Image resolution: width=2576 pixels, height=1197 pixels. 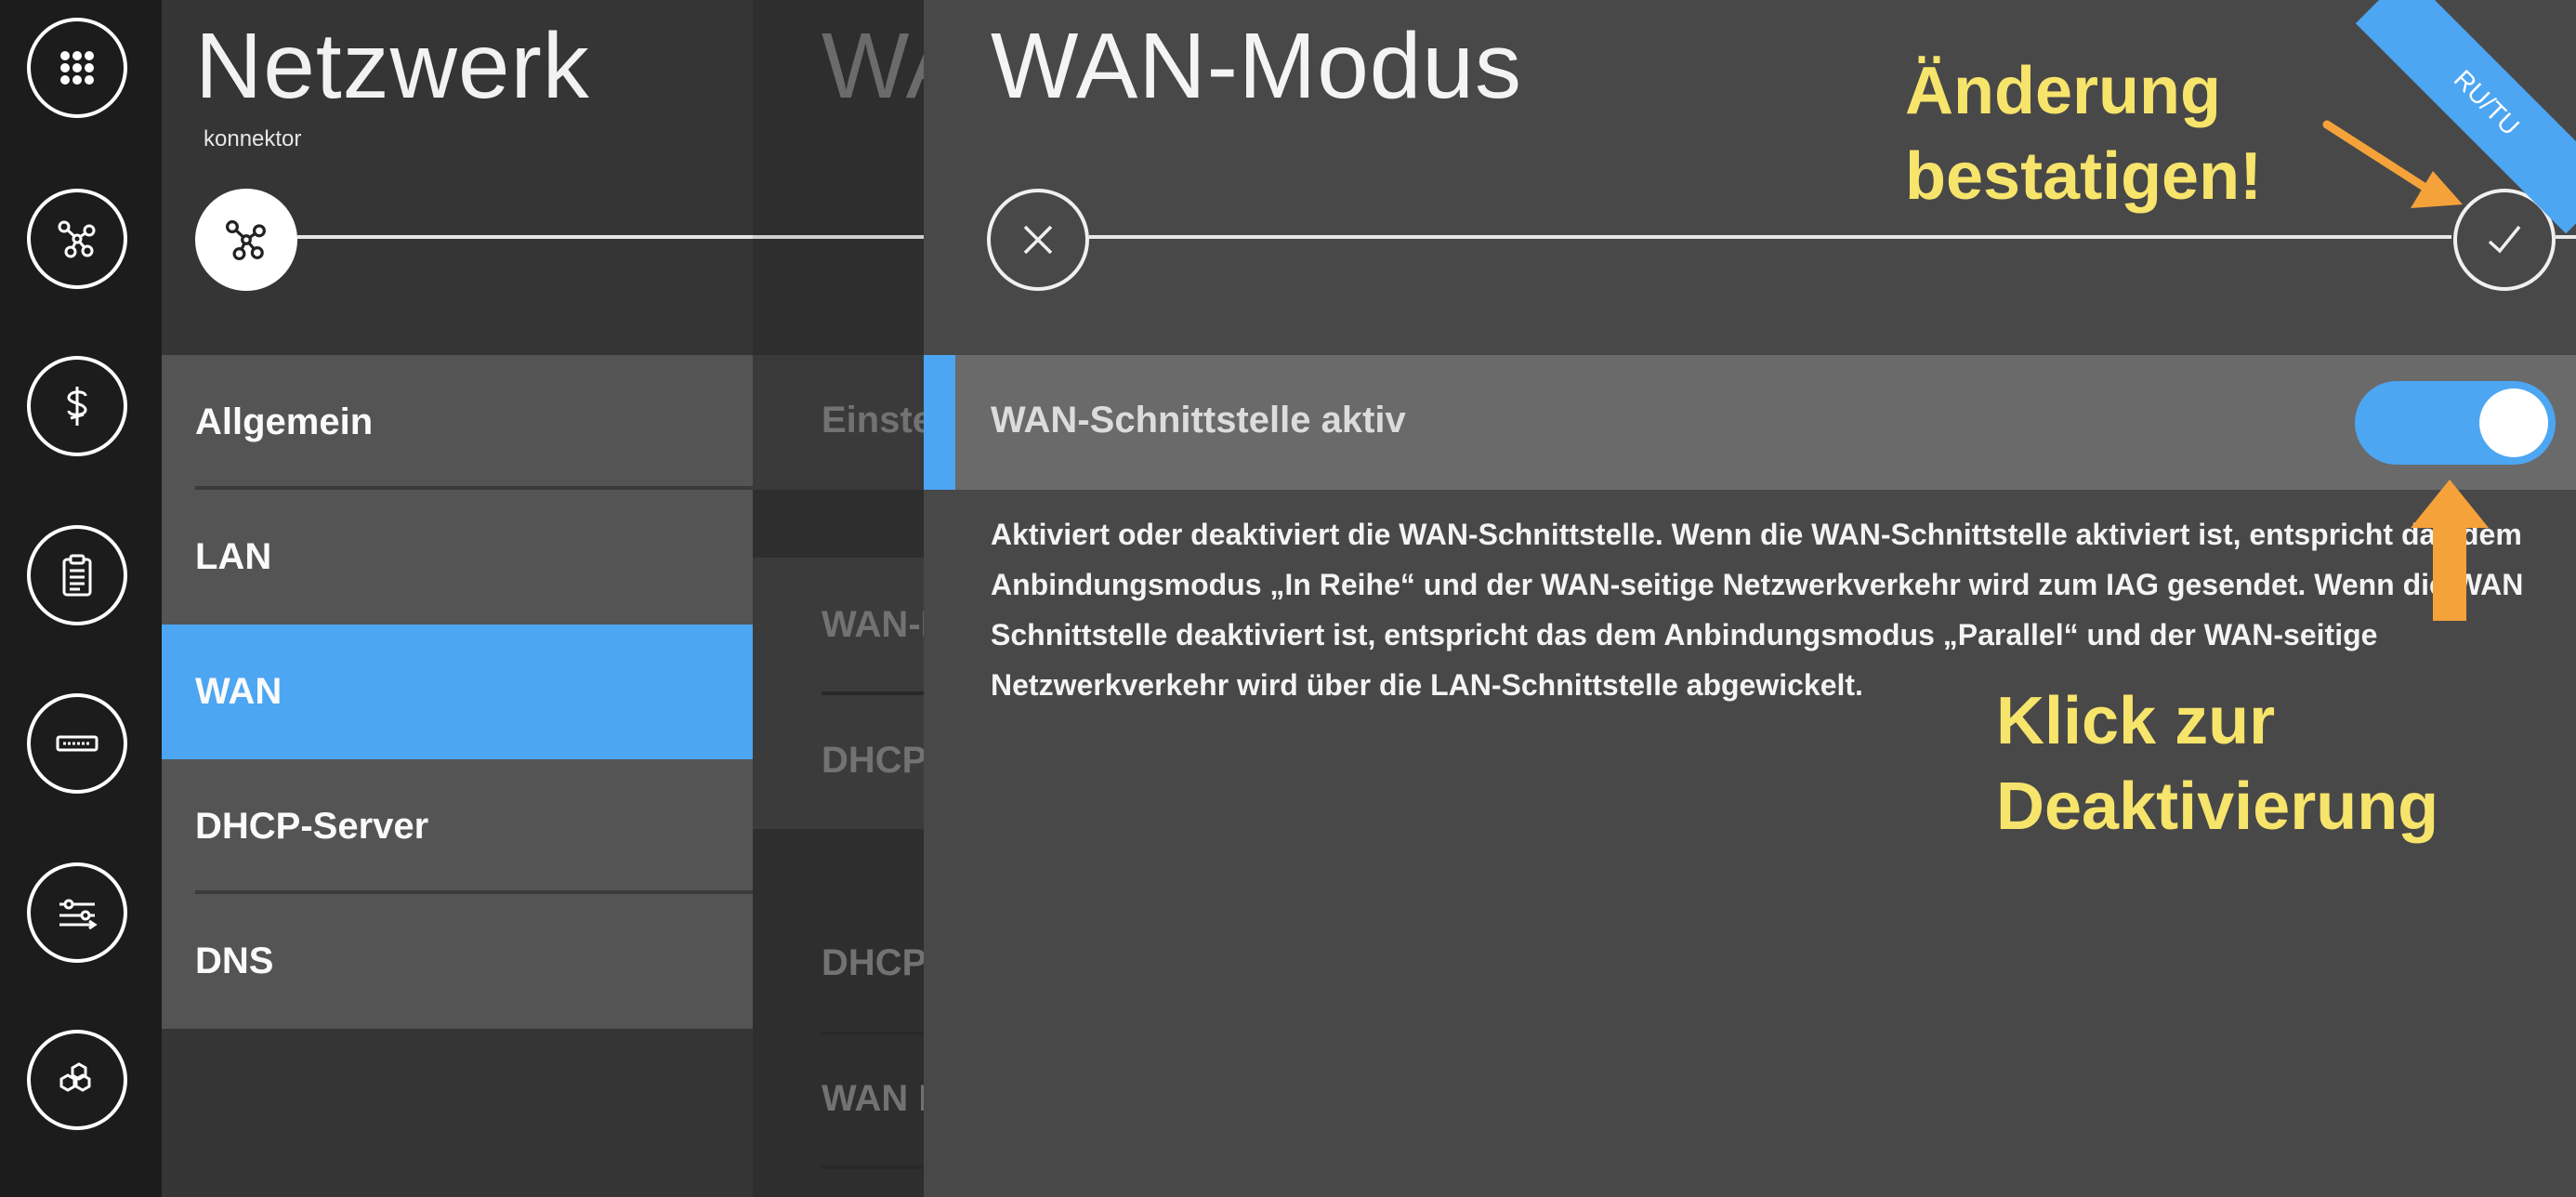 I want to click on menu-item-label: Allgemein, so click(x=284, y=421).